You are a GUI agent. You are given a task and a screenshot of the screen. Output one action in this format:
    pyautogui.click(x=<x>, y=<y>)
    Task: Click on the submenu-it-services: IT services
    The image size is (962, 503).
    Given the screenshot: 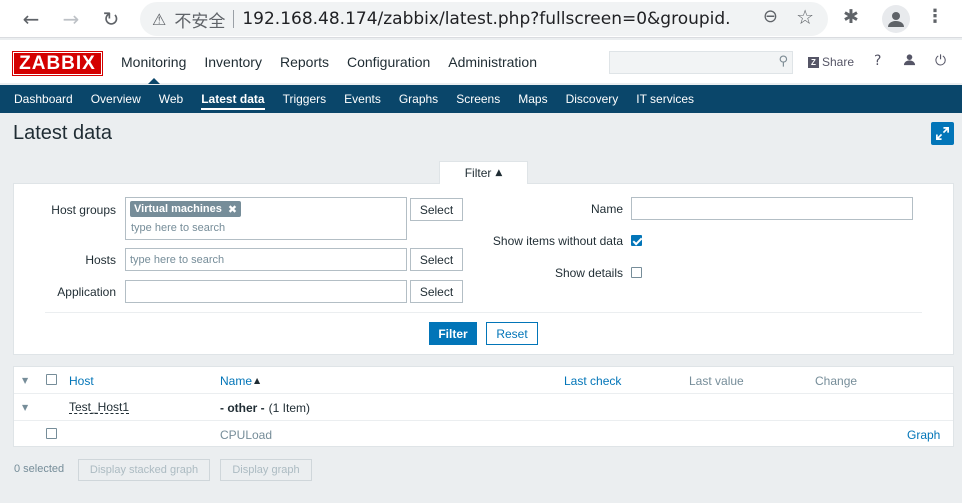 What is the action you would take?
    pyautogui.click(x=665, y=99)
    